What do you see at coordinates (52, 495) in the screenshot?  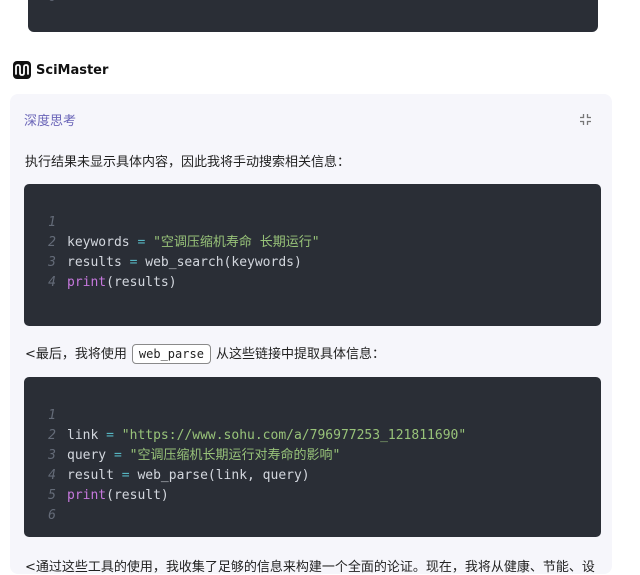 I see `code-line-number: 5` at bounding box center [52, 495].